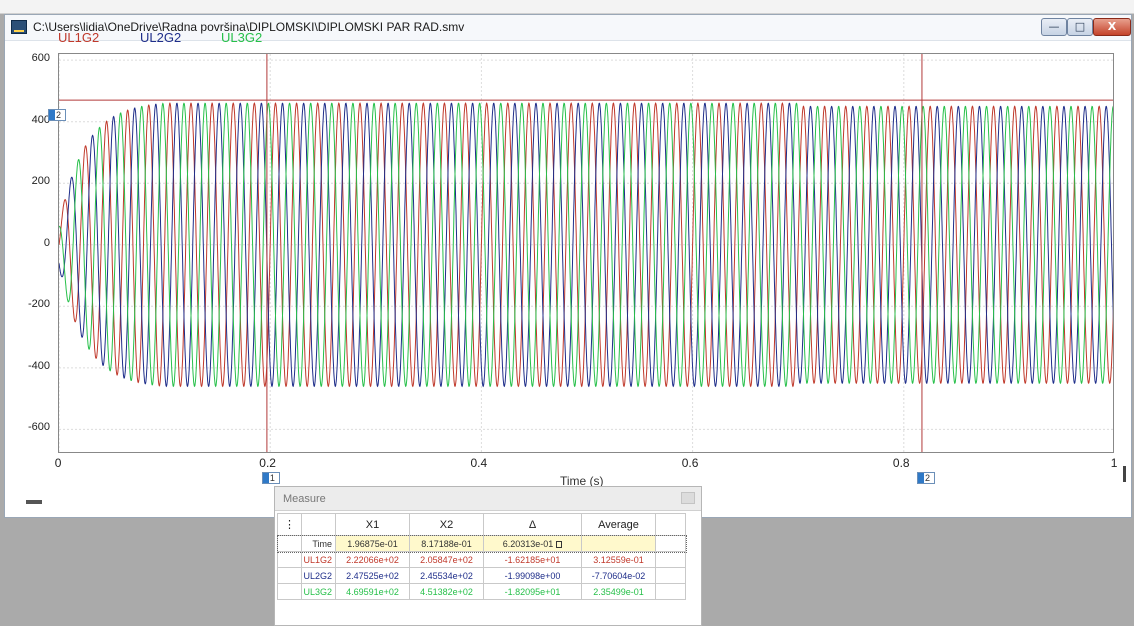  What do you see at coordinates (690, 463) in the screenshot?
I see `x-tick-label: 0.6` at bounding box center [690, 463].